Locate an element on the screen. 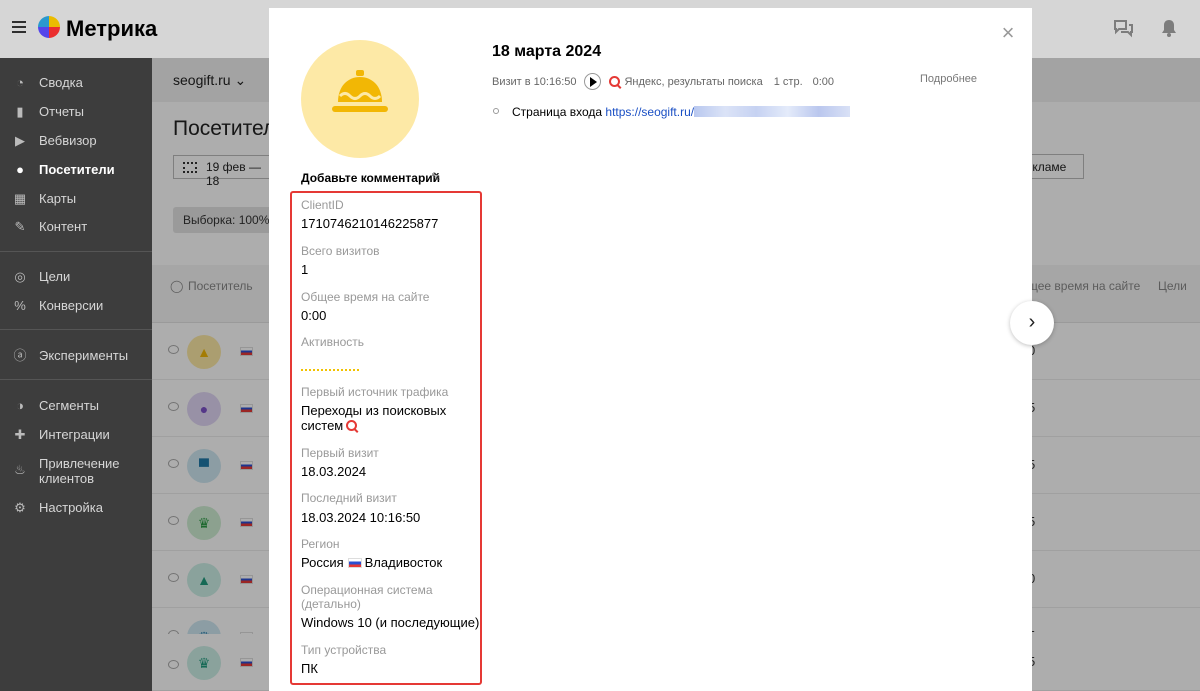  field-label-device: Тип устройства is located at coordinates (344, 650).